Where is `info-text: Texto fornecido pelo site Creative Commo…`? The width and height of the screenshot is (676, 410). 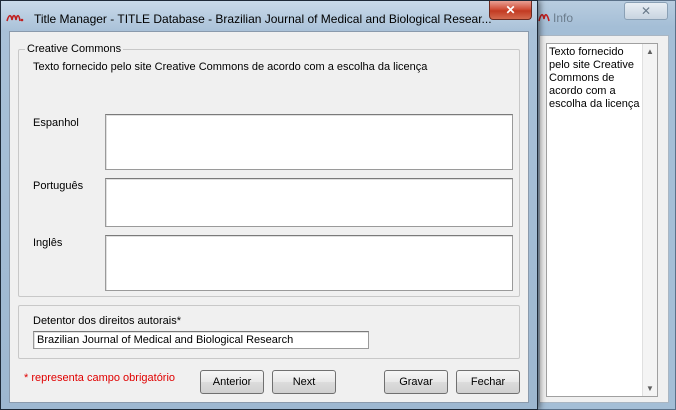 info-text: Texto fornecido pelo site Creative Commo… is located at coordinates (594, 78).